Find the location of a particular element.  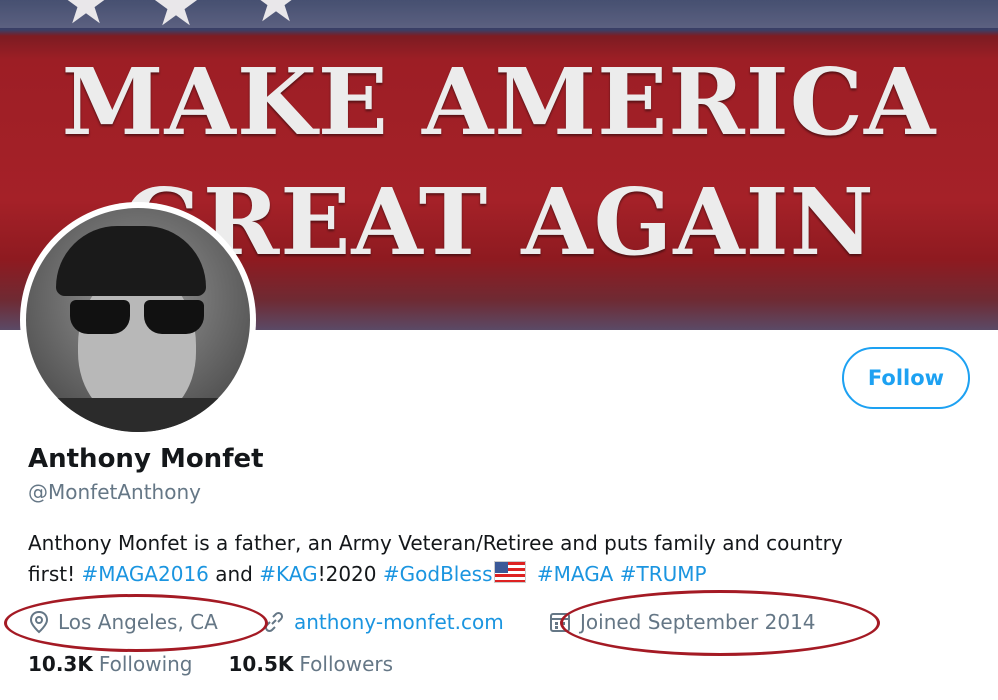

following-stat: 10.3K Following is located at coordinates (110, 664).